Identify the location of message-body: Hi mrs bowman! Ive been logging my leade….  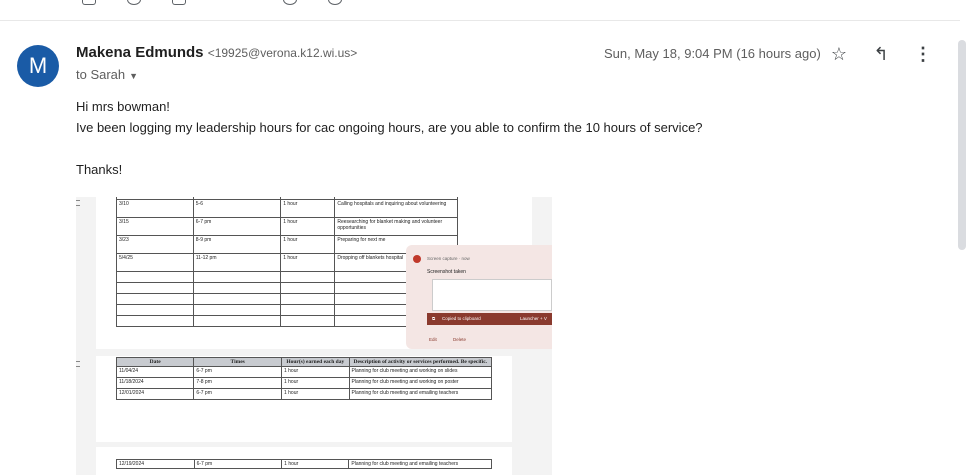
(389, 138).